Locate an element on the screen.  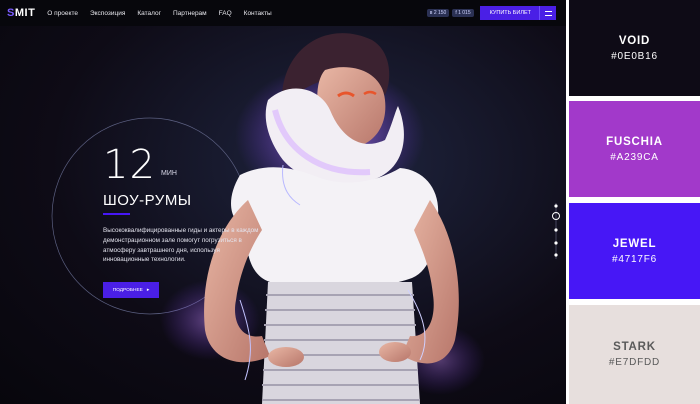
swatch-void: VOID #0E0B16 is located at coordinates (634, 48).